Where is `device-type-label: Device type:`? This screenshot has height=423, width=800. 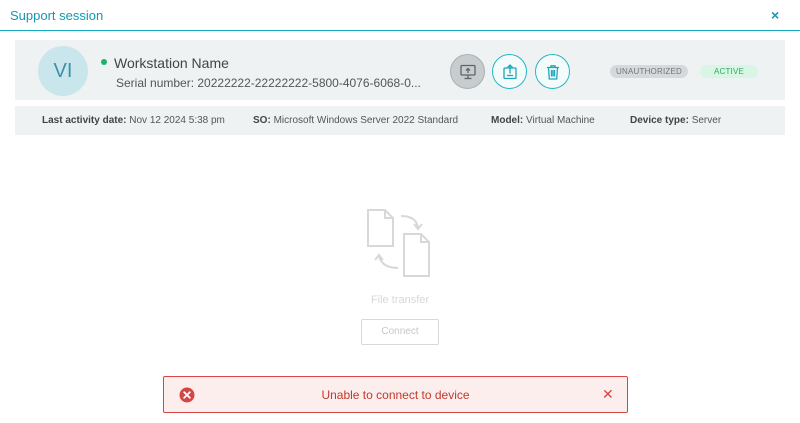
device-type-label: Device type: is located at coordinates (659, 120).